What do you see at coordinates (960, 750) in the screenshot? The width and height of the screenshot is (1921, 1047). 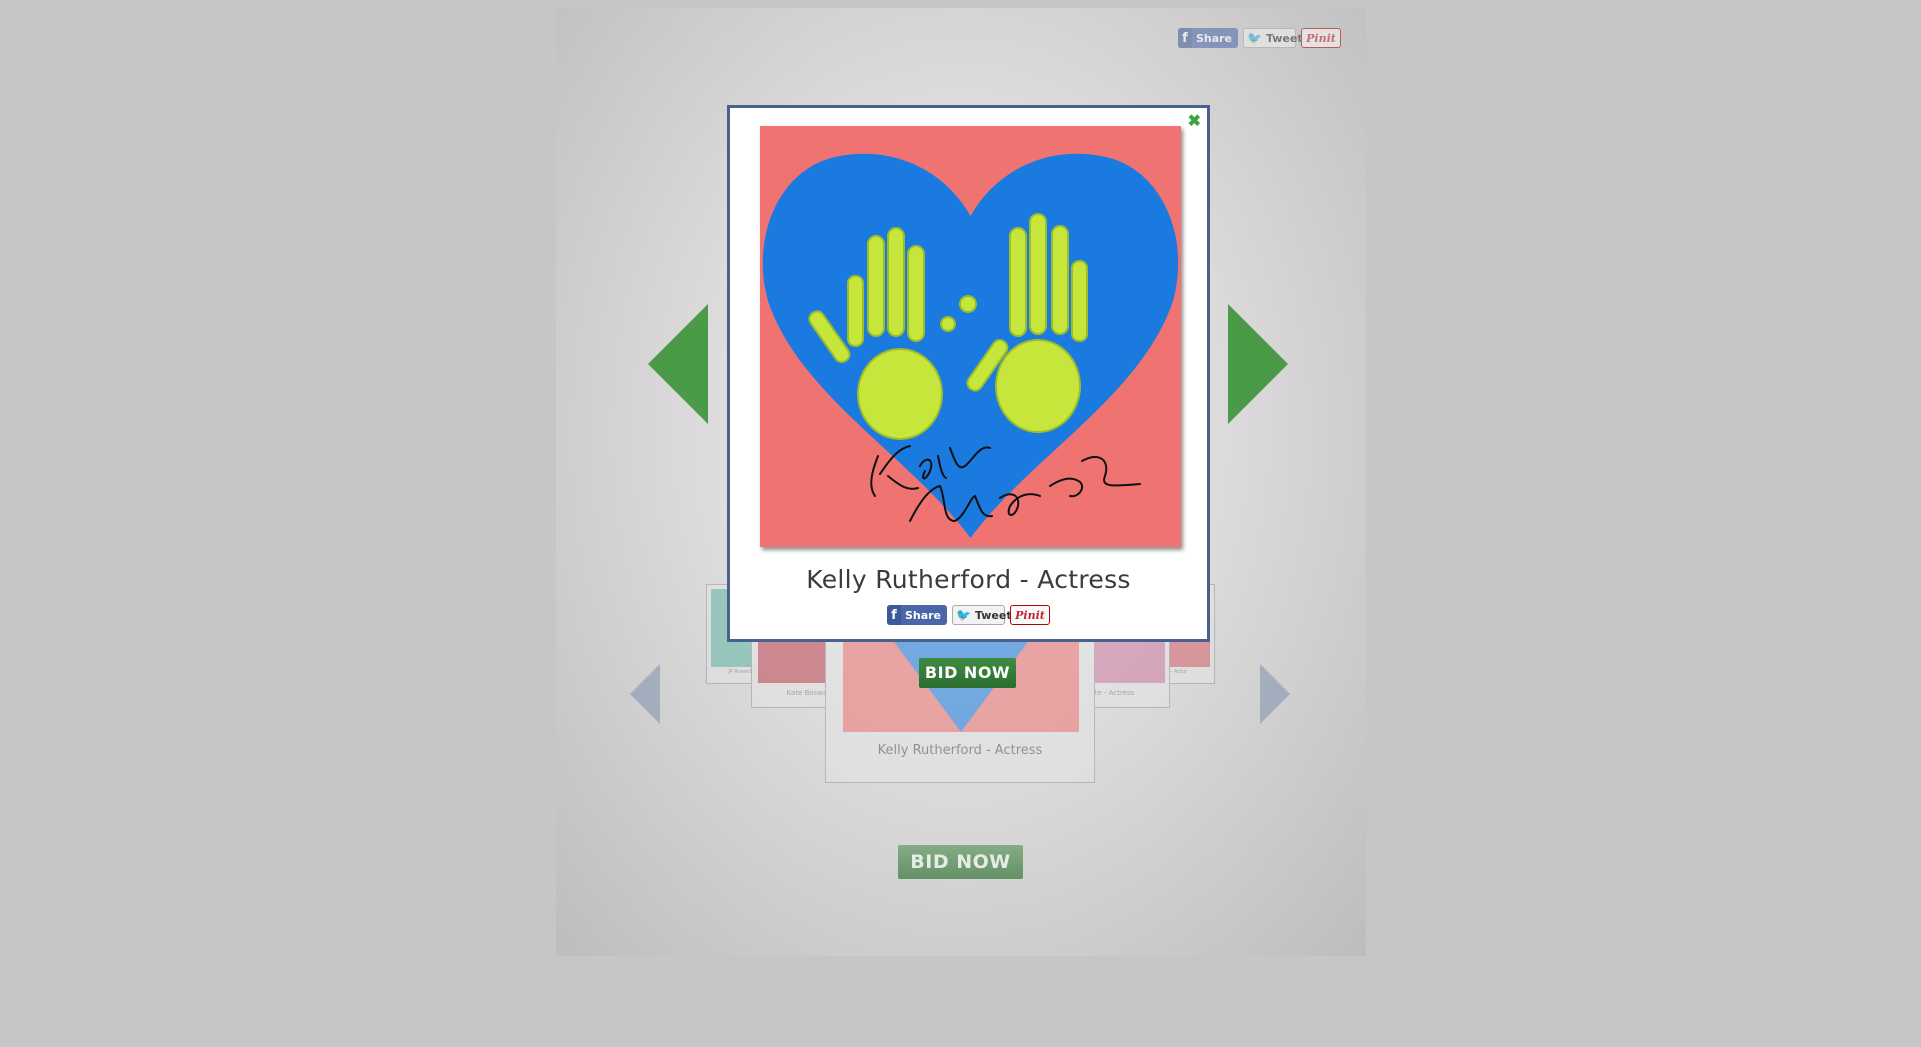 I see `card-caption: Kelly Rutherford - Actress` at bounding box center [960, 750].